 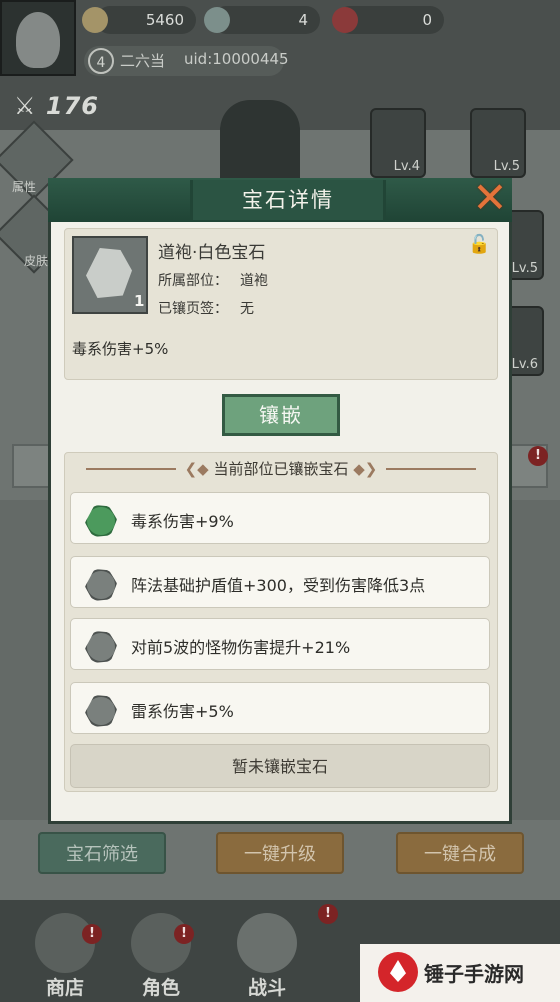 I want to click on green-gem-icon, so click(x=101, y=521).